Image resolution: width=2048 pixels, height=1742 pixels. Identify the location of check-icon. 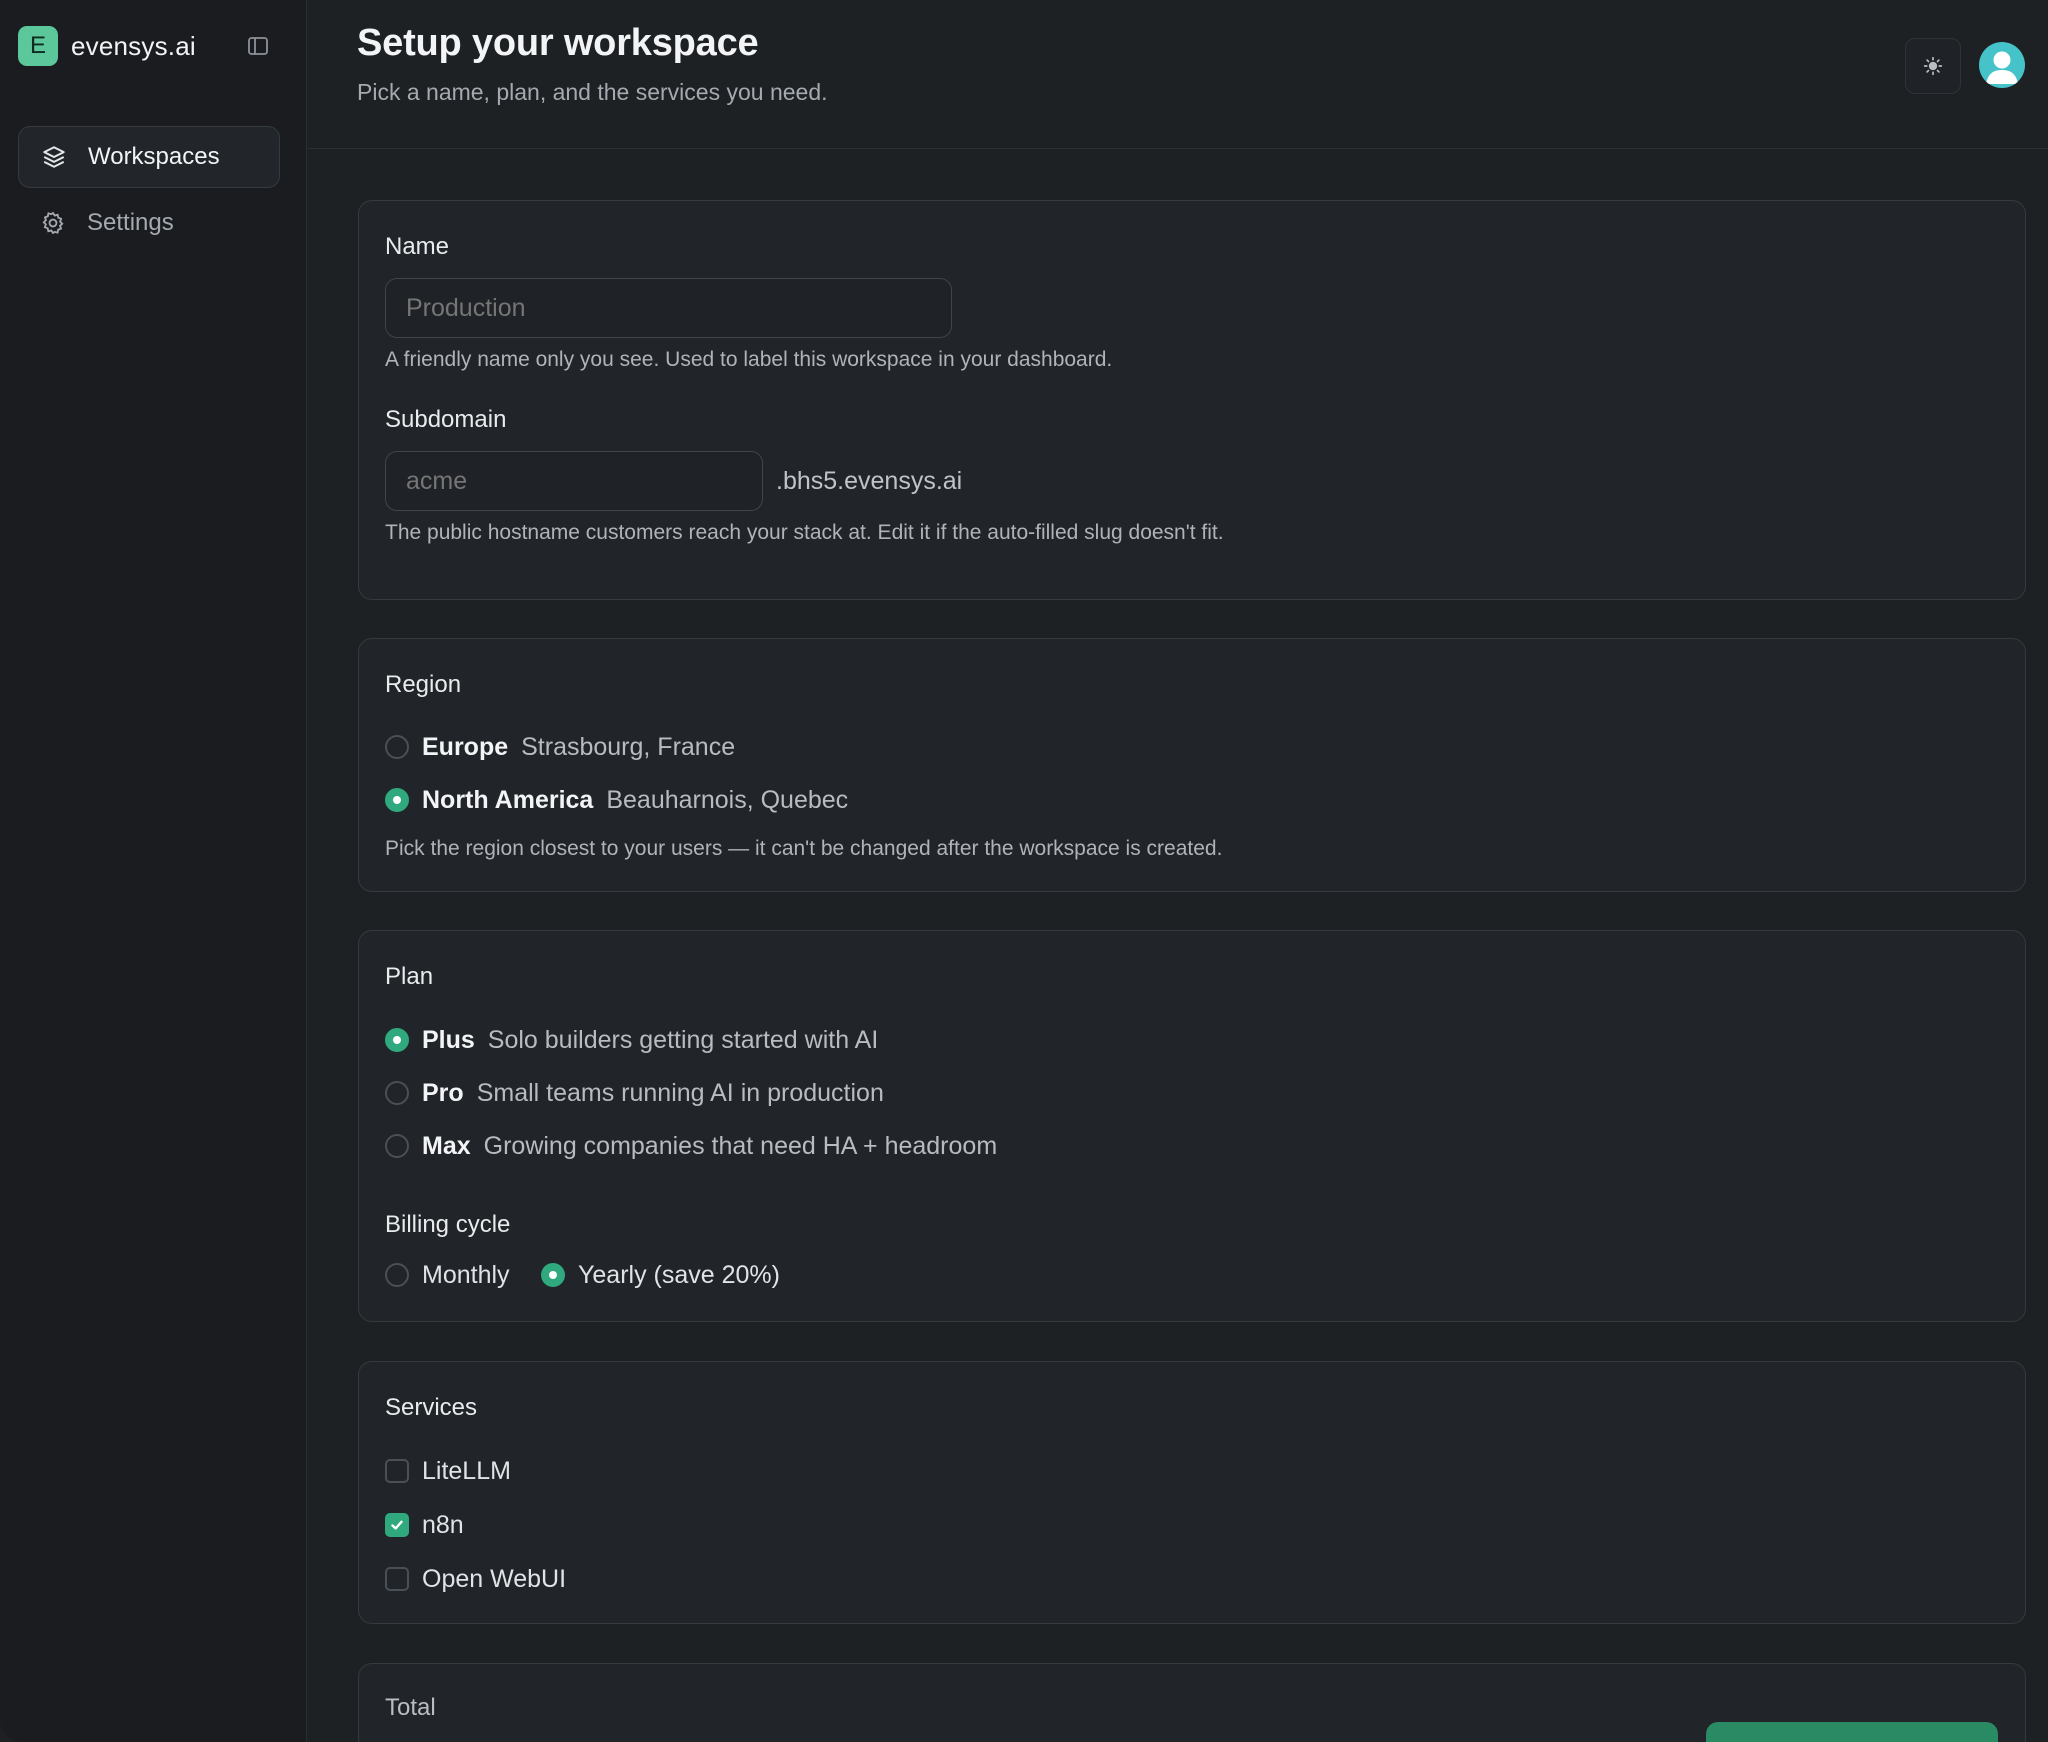
(397, 1525).